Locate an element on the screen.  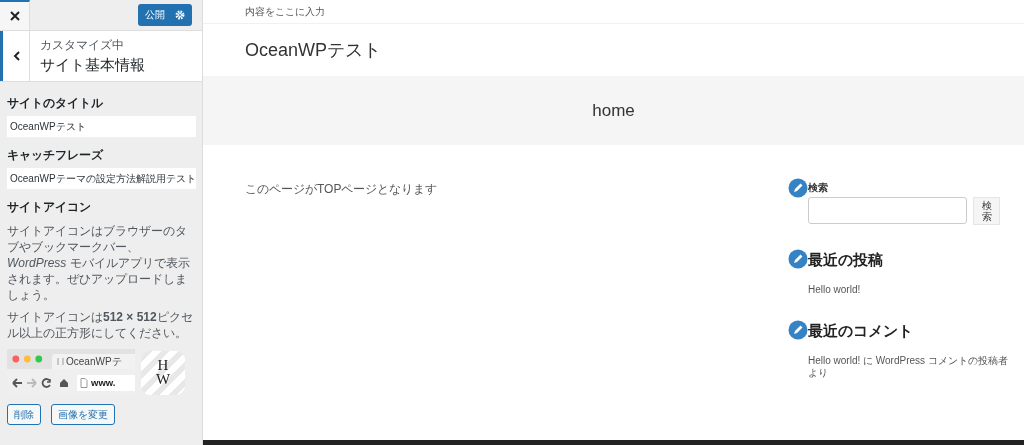
page-icon is located at coordinates (84, 382).